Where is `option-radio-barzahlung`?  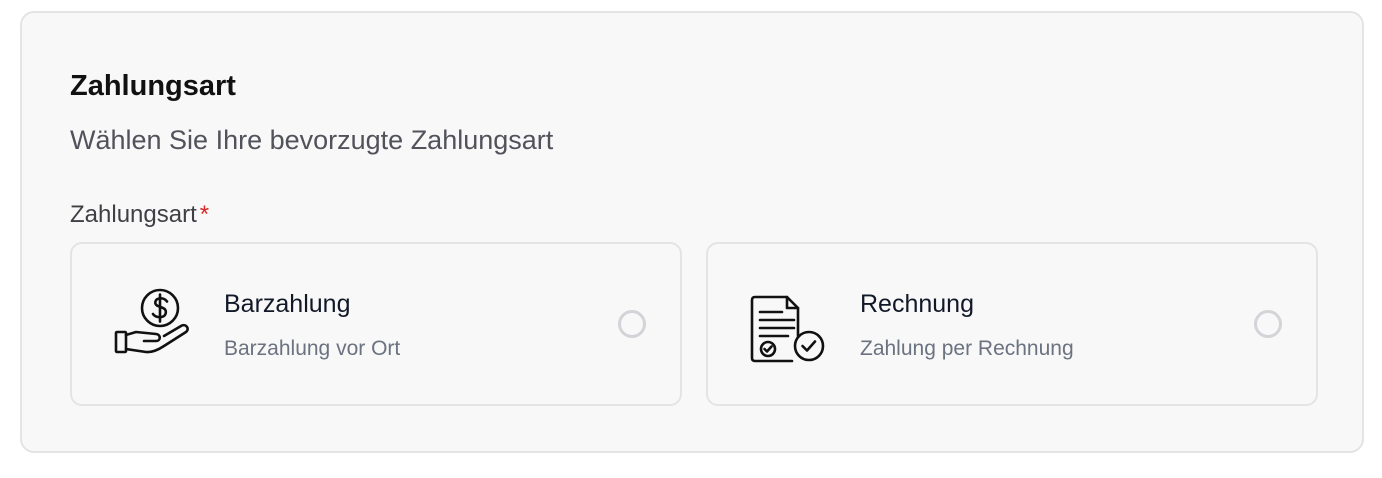 option-radio-barzahlung is located at coordinates (632, 324).